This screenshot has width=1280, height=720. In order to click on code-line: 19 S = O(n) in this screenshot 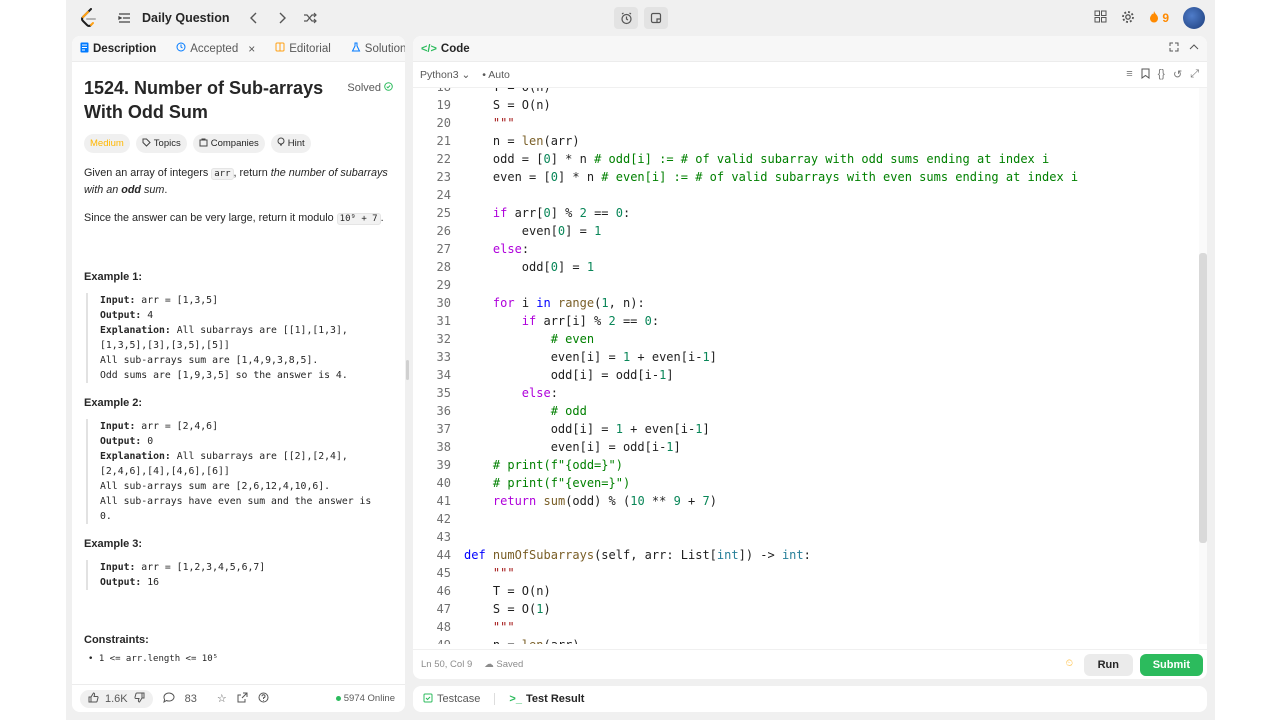, I will do `click(803, 105)`.